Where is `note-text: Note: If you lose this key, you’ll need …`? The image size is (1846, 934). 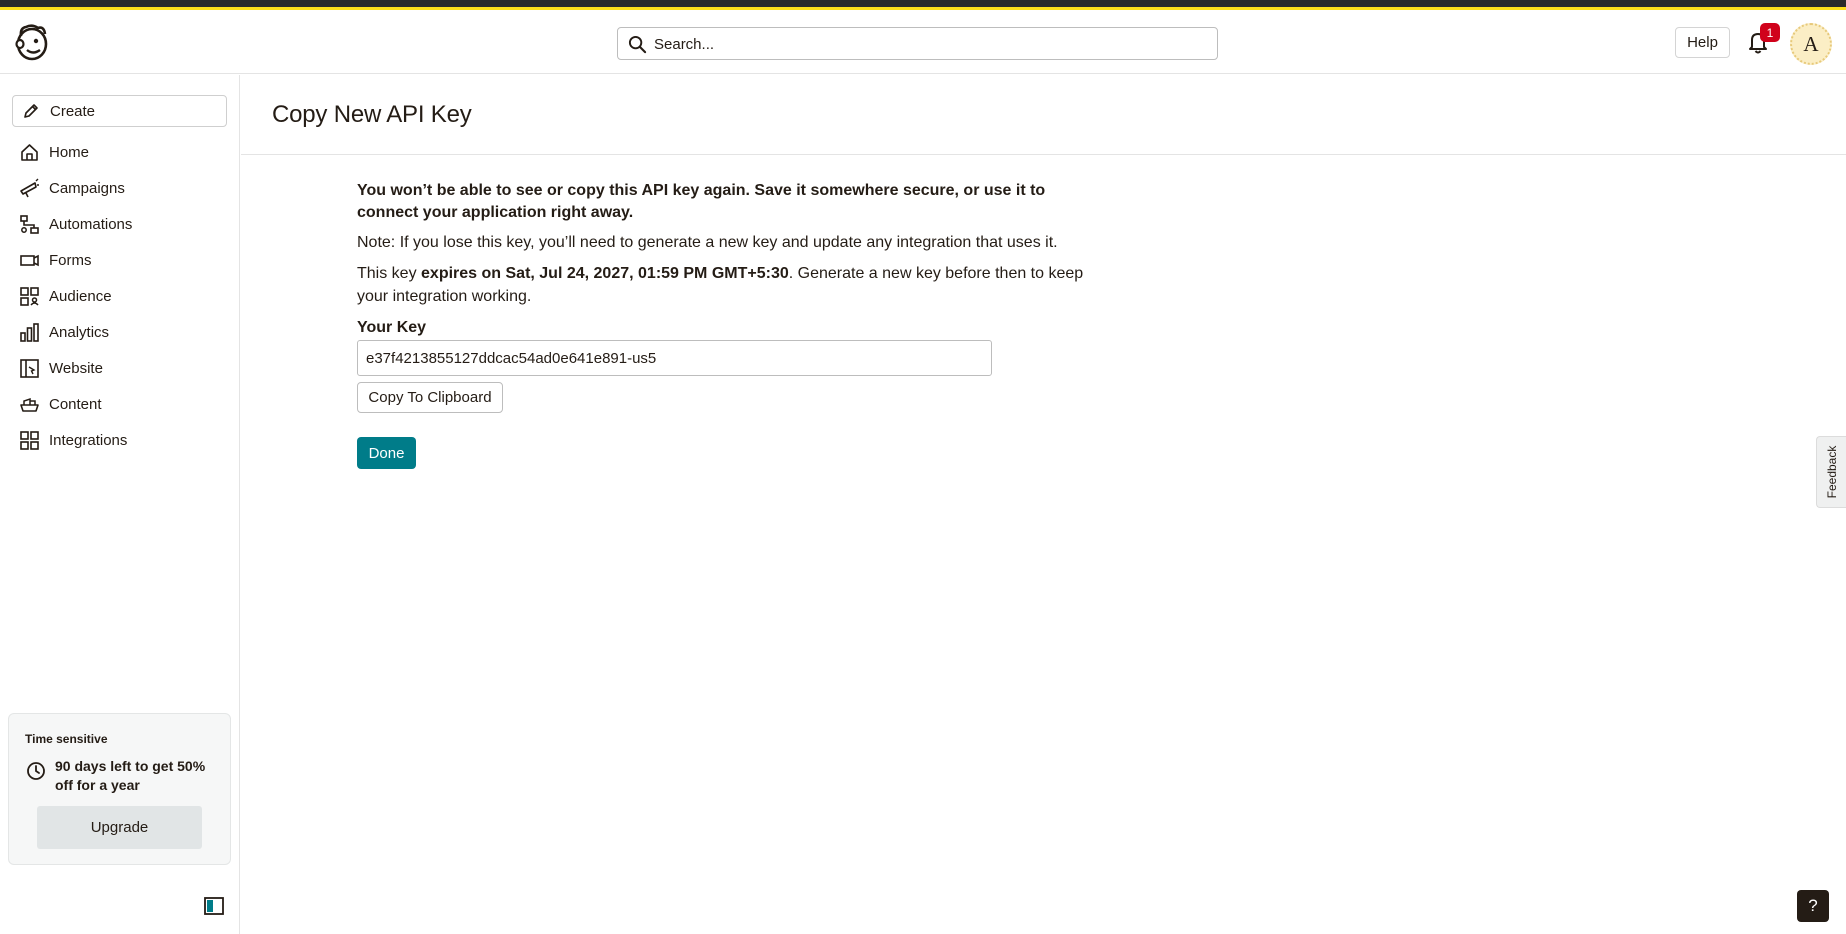
note-text: Note: If you lose this key, you’ll need … is located at coordinates (707, 242).